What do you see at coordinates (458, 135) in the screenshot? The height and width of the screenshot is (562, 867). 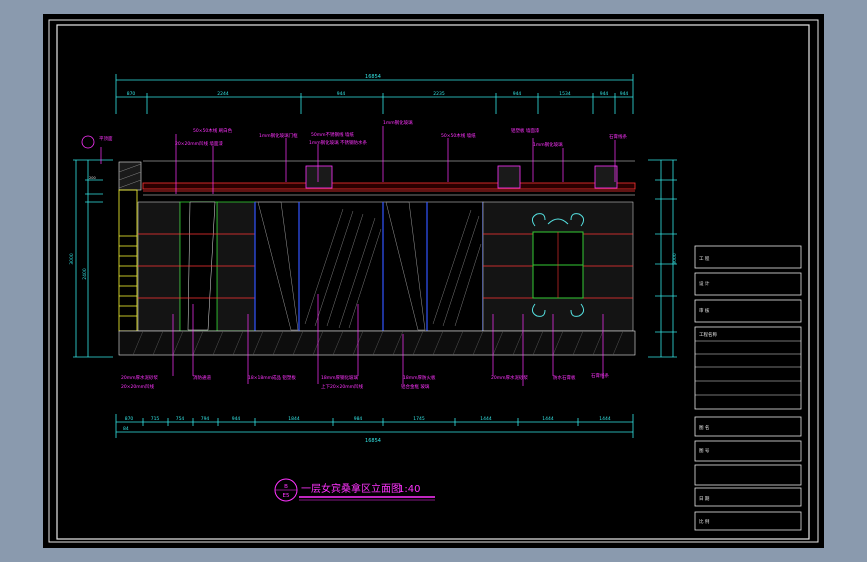 I see `annotation-label: 50×50木线 墙纸` at bounding box center [458, 135].